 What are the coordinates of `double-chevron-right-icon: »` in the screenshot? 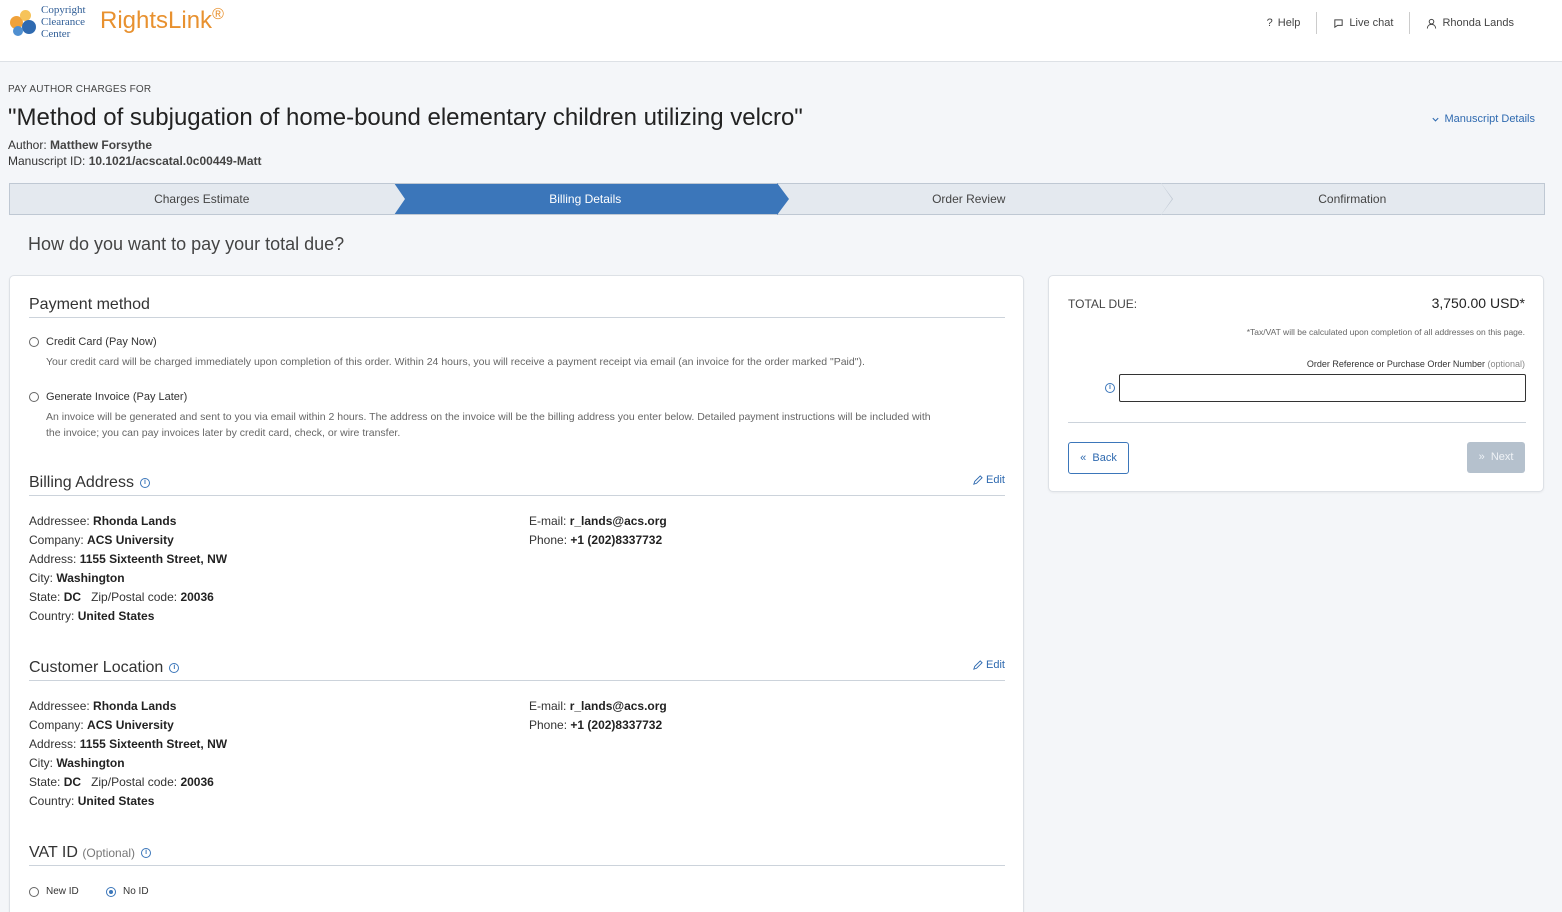 It's located at (1481, 457).